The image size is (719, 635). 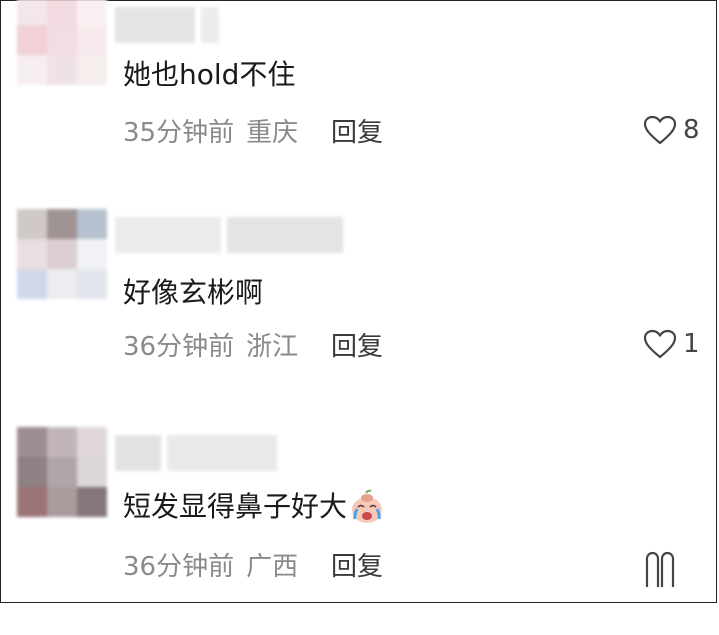 I want to click on comment-meta: 35分钟前 重庆, so click(x=210, y=133).